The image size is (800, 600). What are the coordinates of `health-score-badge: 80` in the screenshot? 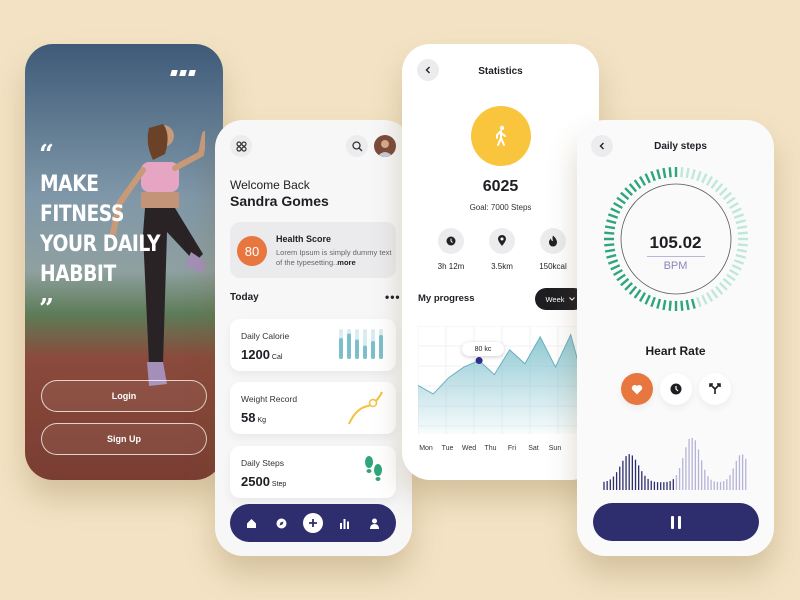 It's located at (252, 251).